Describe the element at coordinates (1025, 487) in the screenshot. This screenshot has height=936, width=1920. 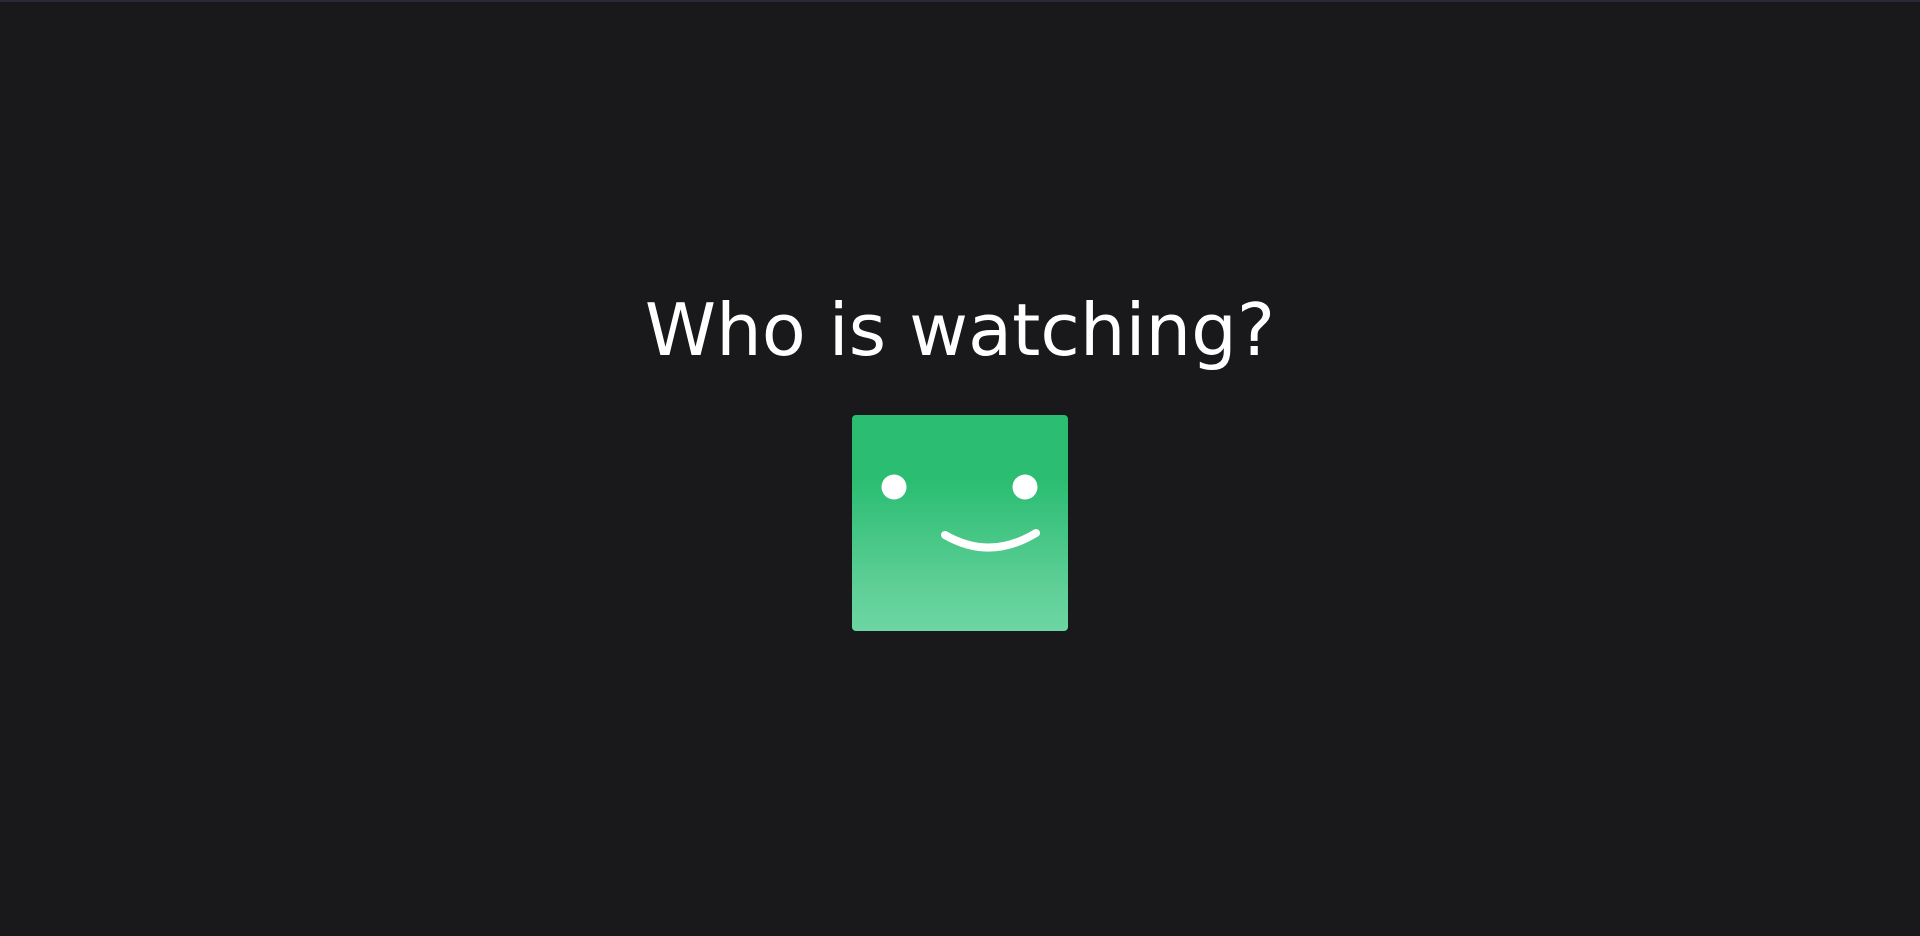
I see `right-eye` at that location.